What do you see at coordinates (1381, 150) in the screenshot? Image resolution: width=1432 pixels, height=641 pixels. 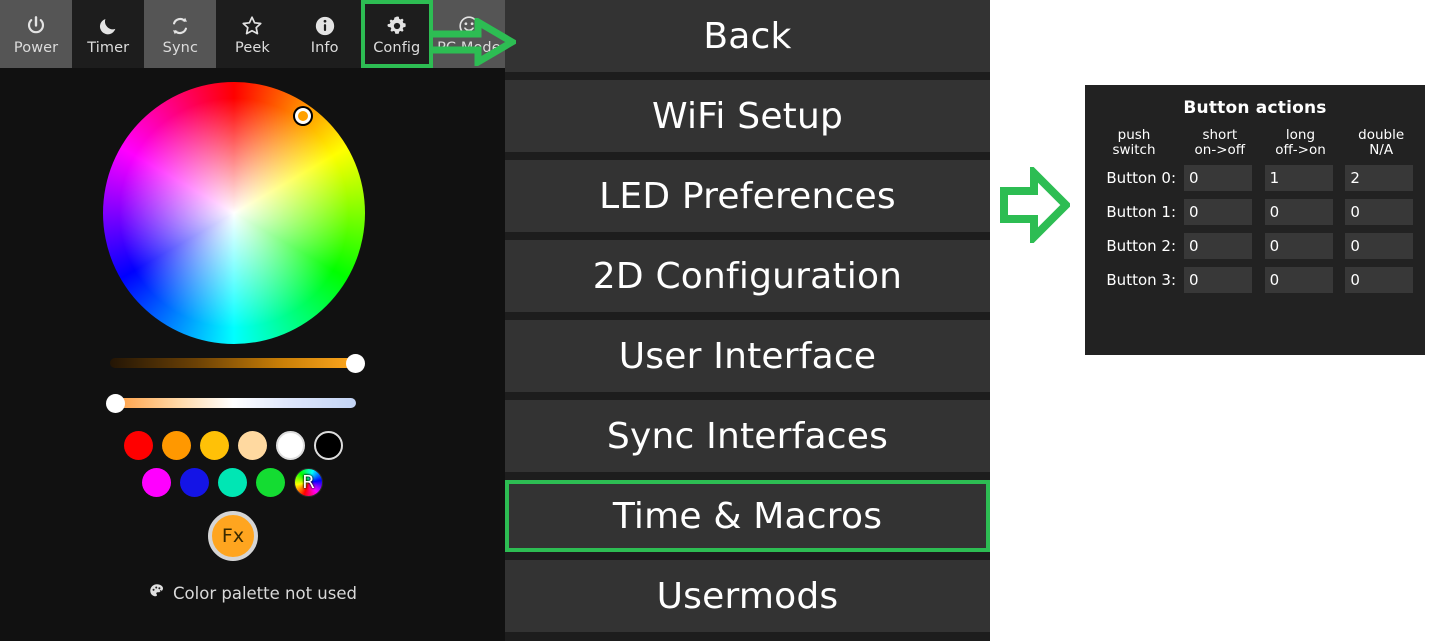 I see `column-header-line2: N/A` at bounding box center [1381, 150].